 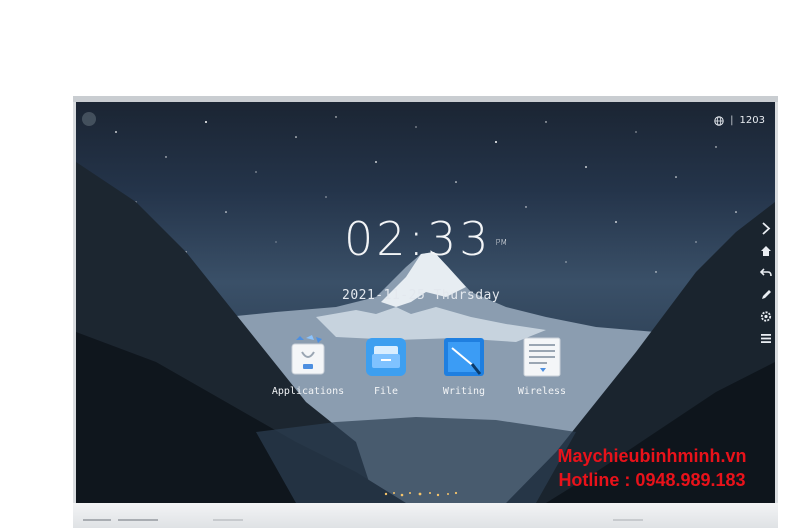 I want to click on menu-icon, so click(x=766, y=338).